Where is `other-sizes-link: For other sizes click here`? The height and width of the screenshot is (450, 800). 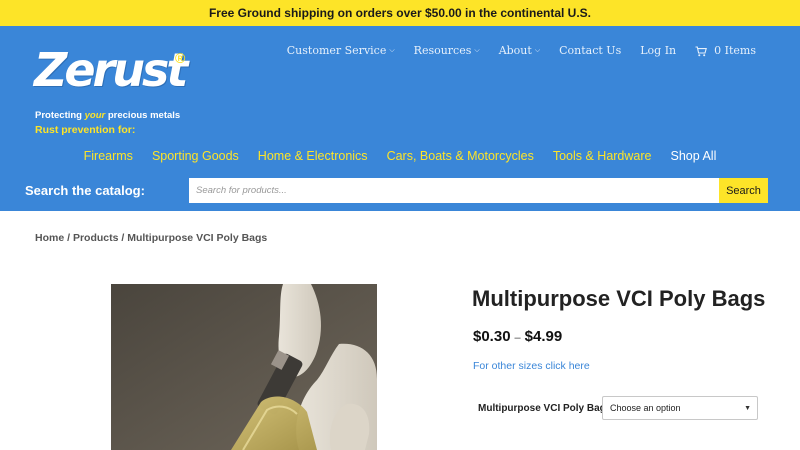 other-sizes-link: For other sizes click here is located at coordinates (531, 366).